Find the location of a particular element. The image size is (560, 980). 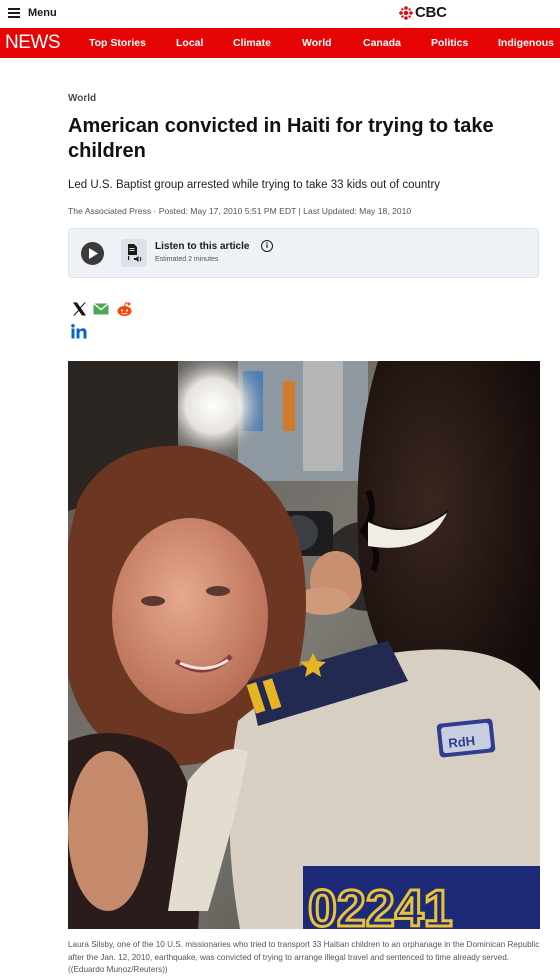

nav-item-indigenous: Indigenous is located at coordinates (526, 43).